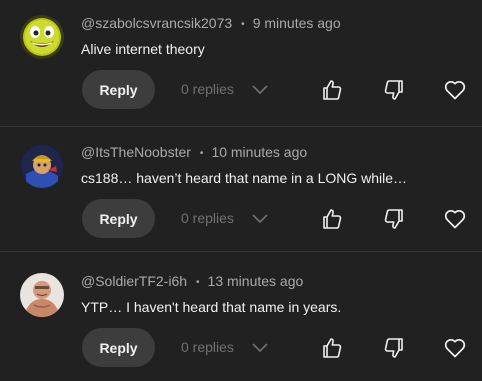  Describe the element at coordinates (156, 23) in the screenshot. I see `author-name: @szabolcsvrancsik2073` at that location.